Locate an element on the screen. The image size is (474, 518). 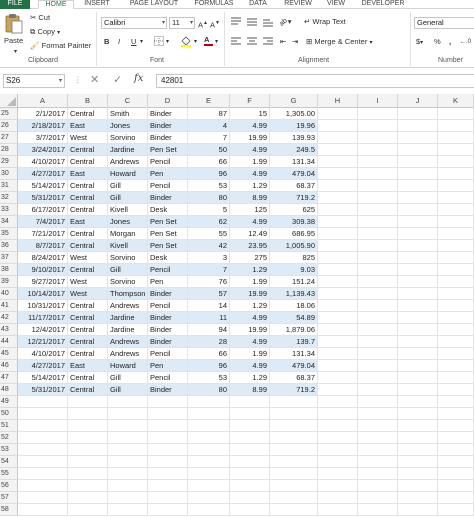
cell: 4/10/2017 is located at coordinates (43, 354).